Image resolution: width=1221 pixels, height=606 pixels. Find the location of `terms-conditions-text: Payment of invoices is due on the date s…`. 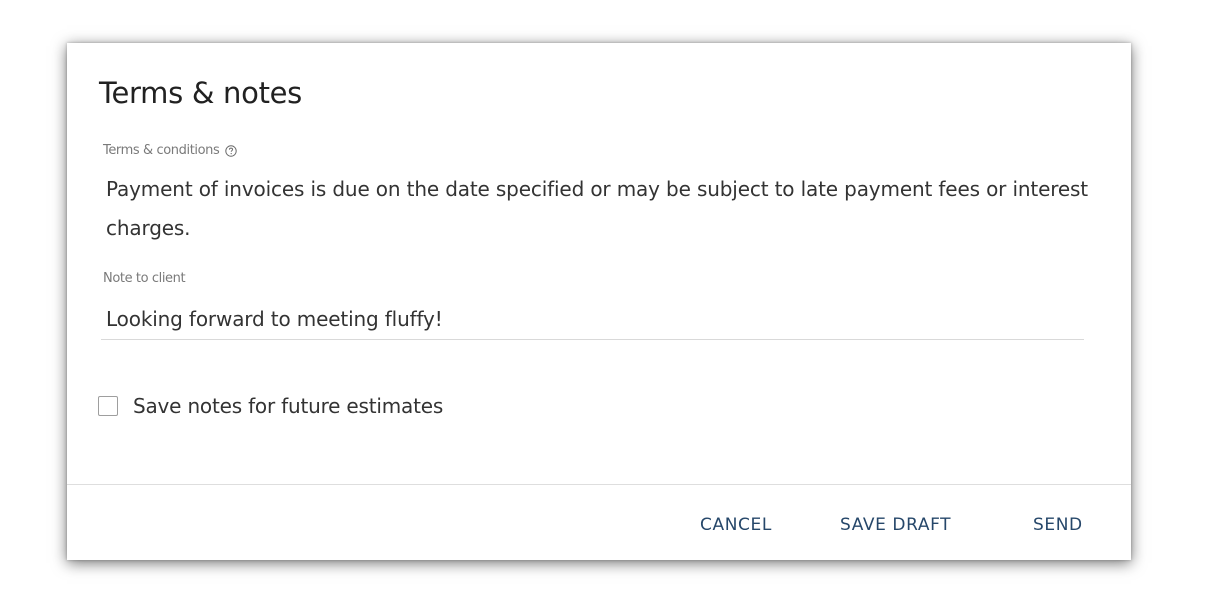

terms-conditions-text: Payment of invoices is due on the date s… is located at coordinates (601, 209).